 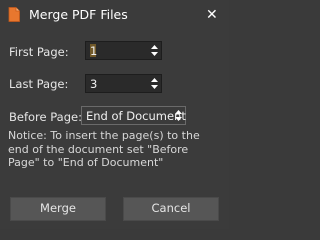 I want to click on pdf-file-icon, so click(x=14, y=14).